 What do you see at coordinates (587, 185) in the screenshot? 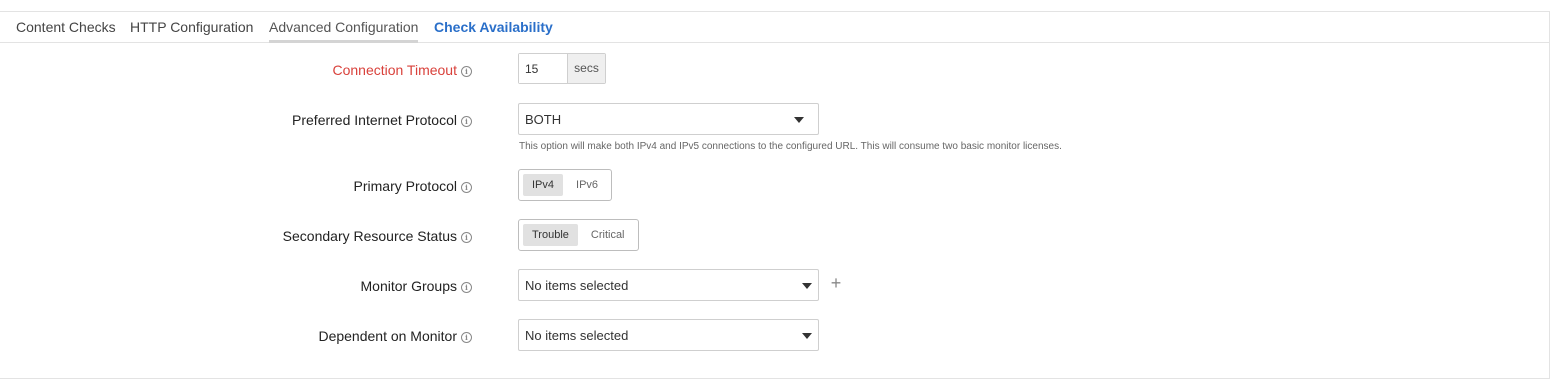
I see `primary-protocol-ipv6: IPv6` at bounding box center [587, 185].